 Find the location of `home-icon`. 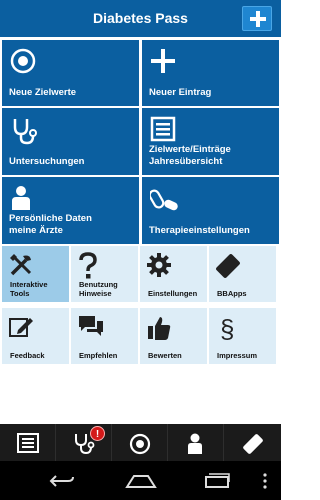

home-icon is located at coordinates (141, 481).